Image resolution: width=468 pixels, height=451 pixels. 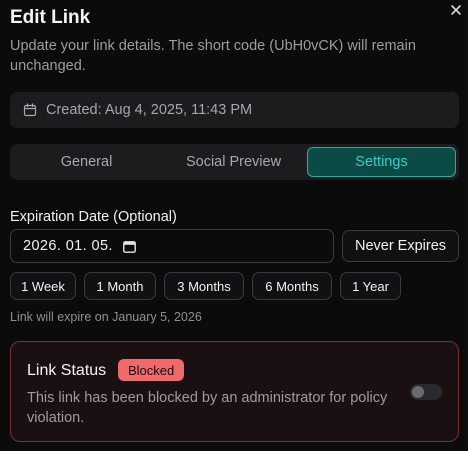 I want to click on toggle-knob, so click(x=418, y=392).